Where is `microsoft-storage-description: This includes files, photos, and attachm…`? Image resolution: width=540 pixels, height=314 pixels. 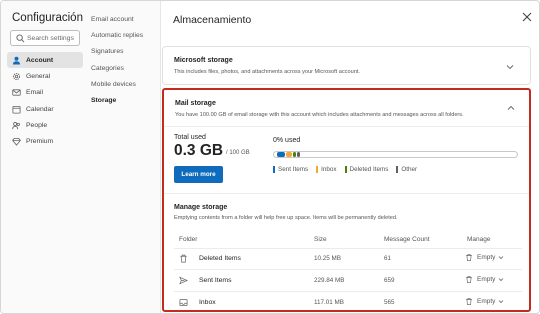
microsoft-storage-description: This includes files, photos, and attachm… is located at coordinates (267, 72).